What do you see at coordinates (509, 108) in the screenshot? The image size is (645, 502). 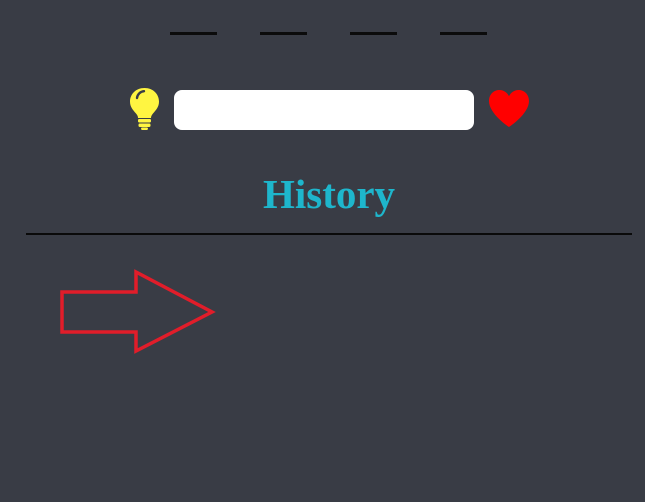 I see `heart-icon` at bounding box center [509, 108].